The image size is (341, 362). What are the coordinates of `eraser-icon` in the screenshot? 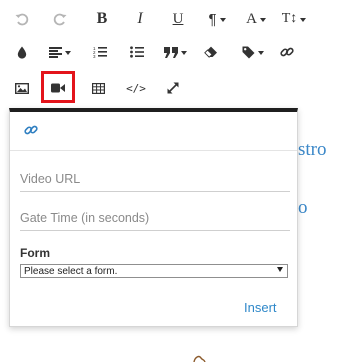 It's located at (211, 52).